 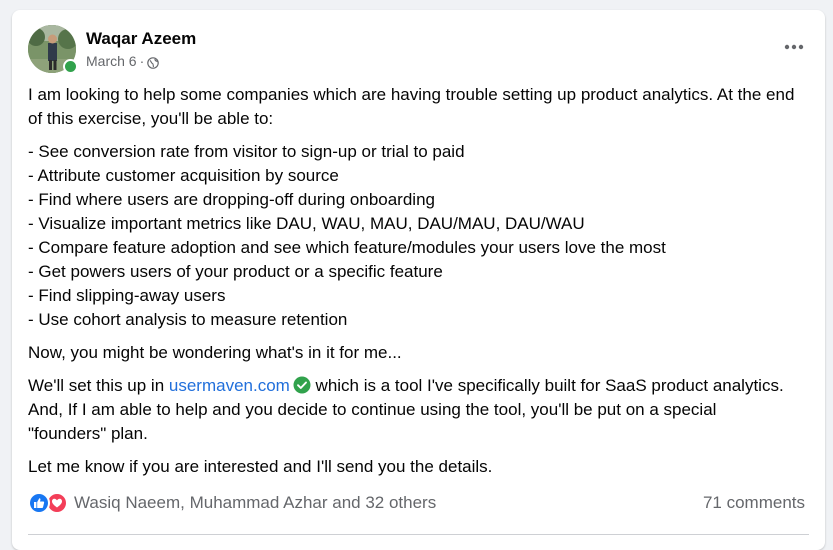 I want to click on avatar-container, so click(x=53, y=49).